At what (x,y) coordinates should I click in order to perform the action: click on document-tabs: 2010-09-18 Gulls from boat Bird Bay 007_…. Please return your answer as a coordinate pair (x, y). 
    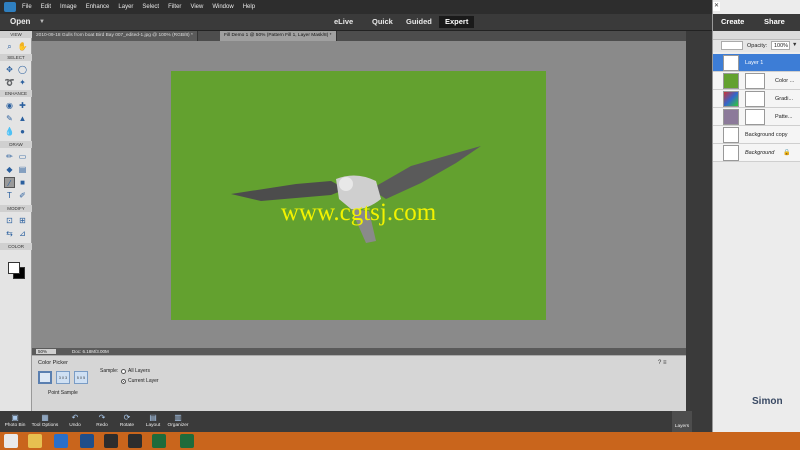
    Looking at the image, I should click on (359, 36).